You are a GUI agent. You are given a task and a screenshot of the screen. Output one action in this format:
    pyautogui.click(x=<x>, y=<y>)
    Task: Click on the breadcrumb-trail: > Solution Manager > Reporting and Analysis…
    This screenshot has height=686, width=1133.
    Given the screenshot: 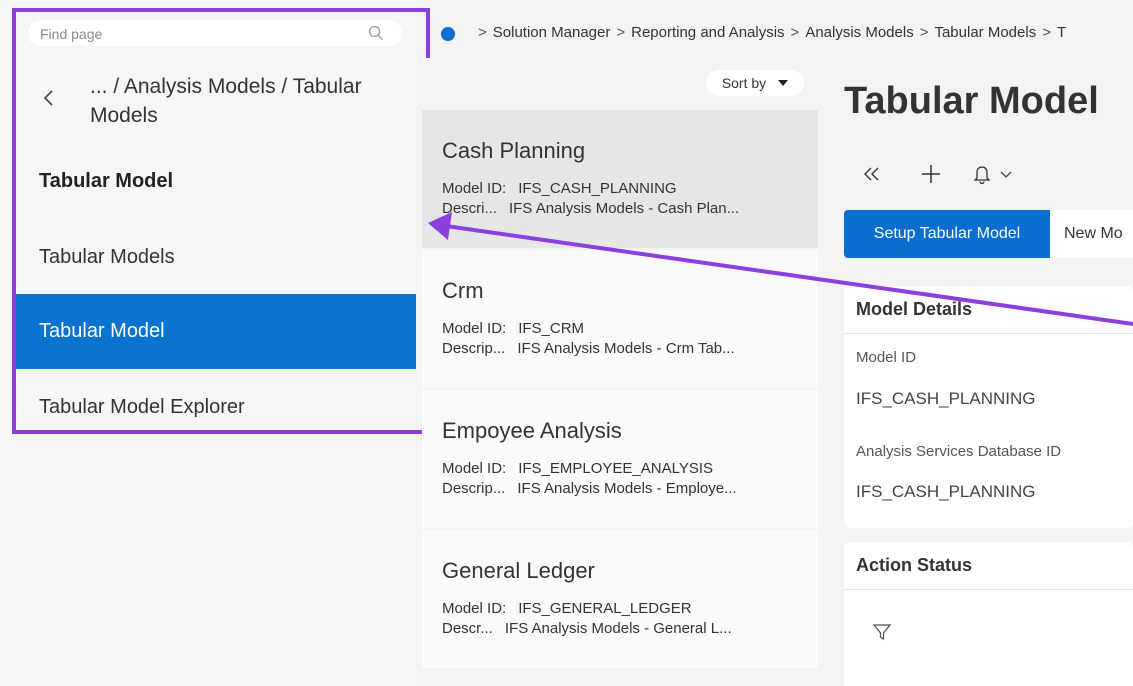 What is the action you would take?
    pyautogui.click(x=769, y=32)
    